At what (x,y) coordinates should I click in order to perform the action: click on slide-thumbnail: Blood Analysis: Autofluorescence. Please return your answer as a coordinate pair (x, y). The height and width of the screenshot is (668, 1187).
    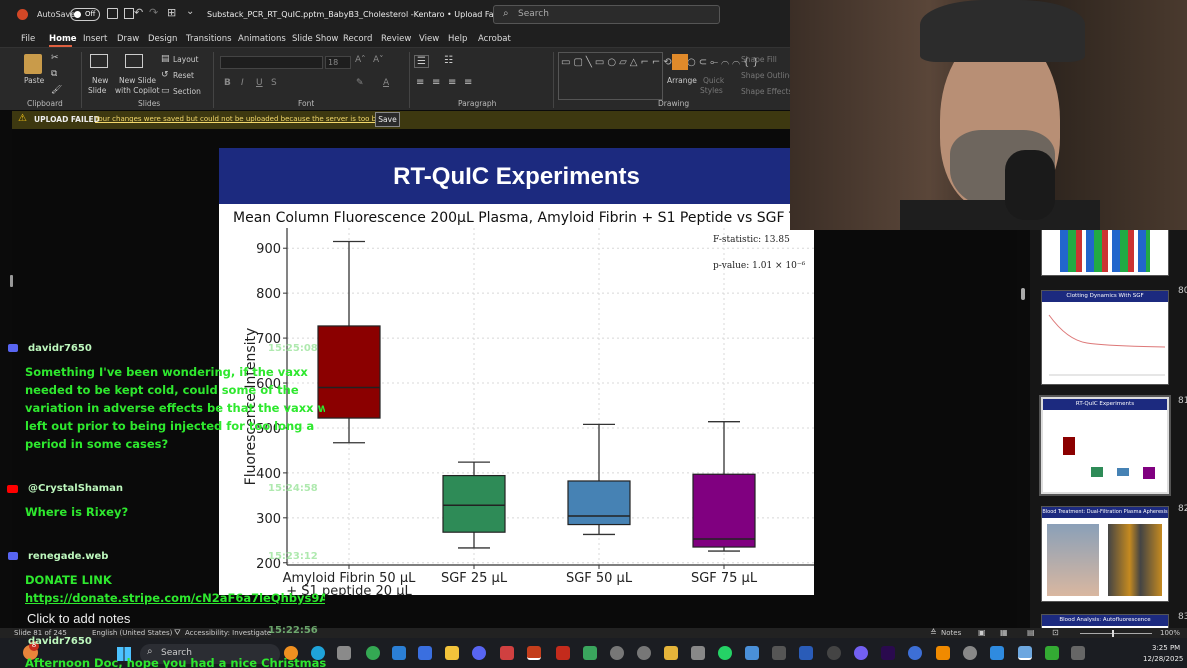
    Looking at the image, I should click on (1105, 621).